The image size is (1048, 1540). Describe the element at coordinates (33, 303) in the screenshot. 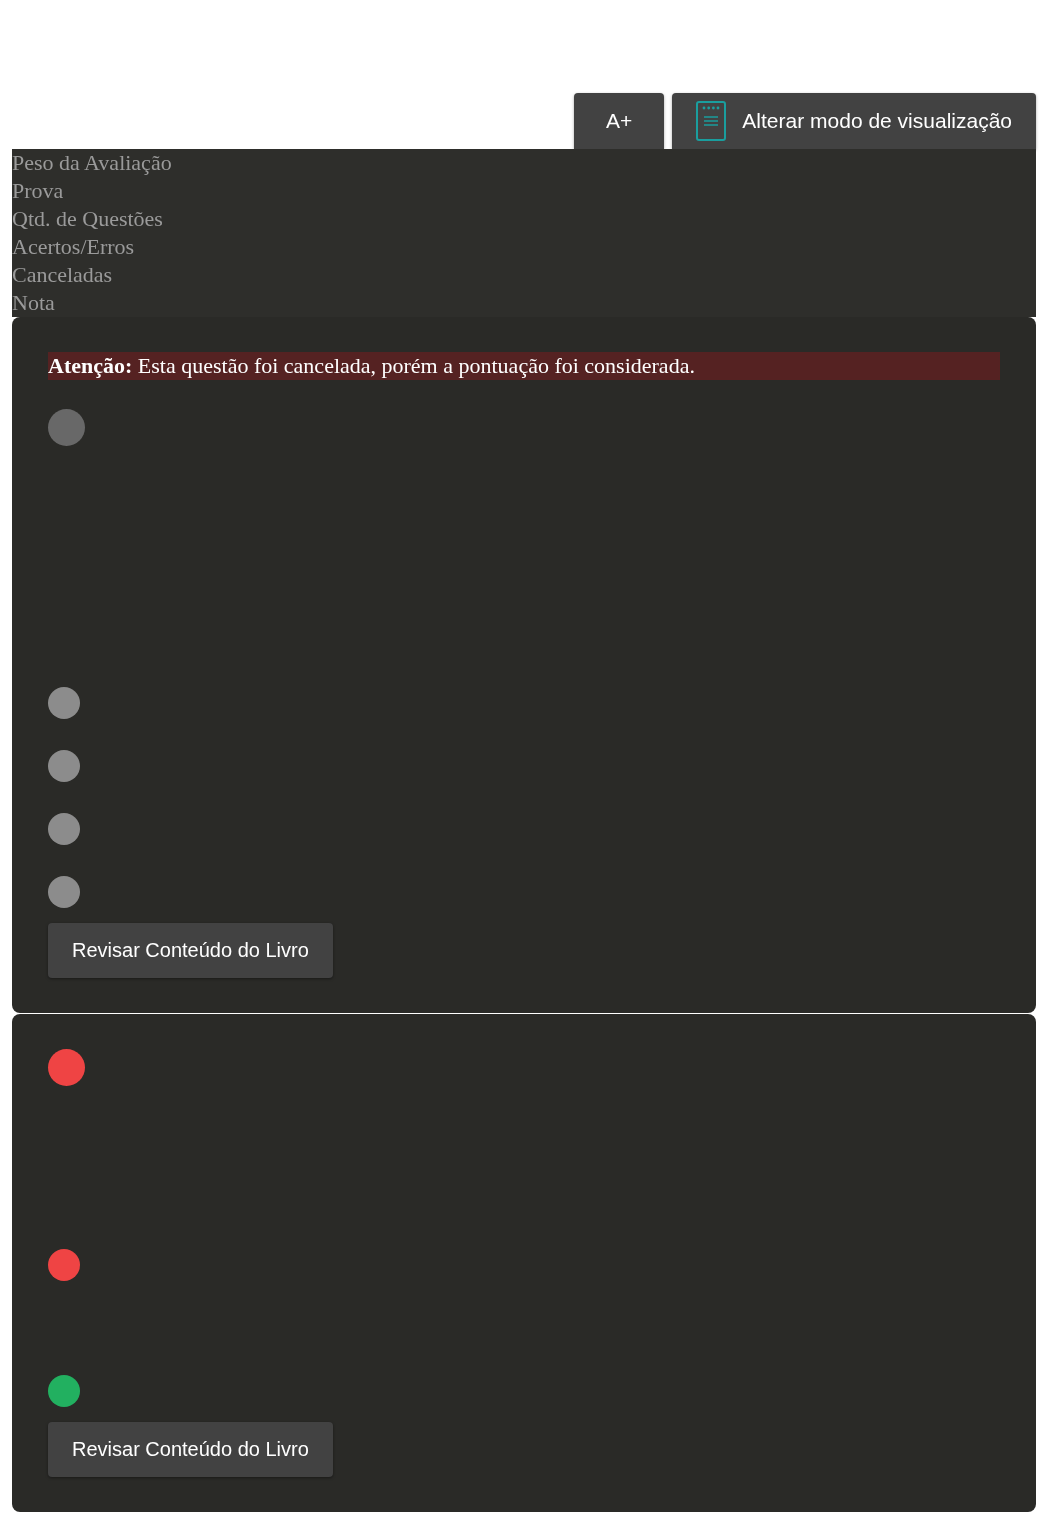

I see `summary-label: Nota` at that location.